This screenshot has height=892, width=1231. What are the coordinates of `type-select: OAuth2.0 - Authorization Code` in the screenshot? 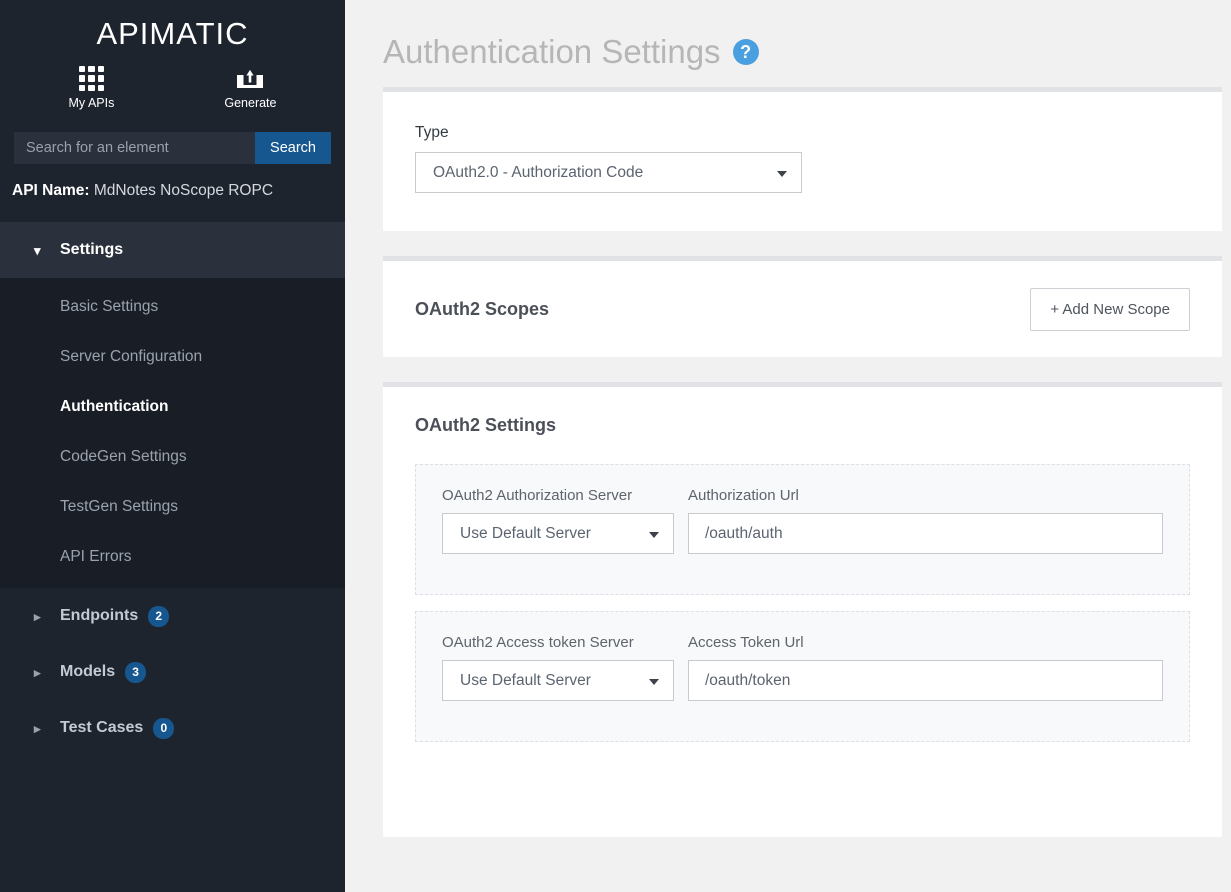 It's located at (608, 172).